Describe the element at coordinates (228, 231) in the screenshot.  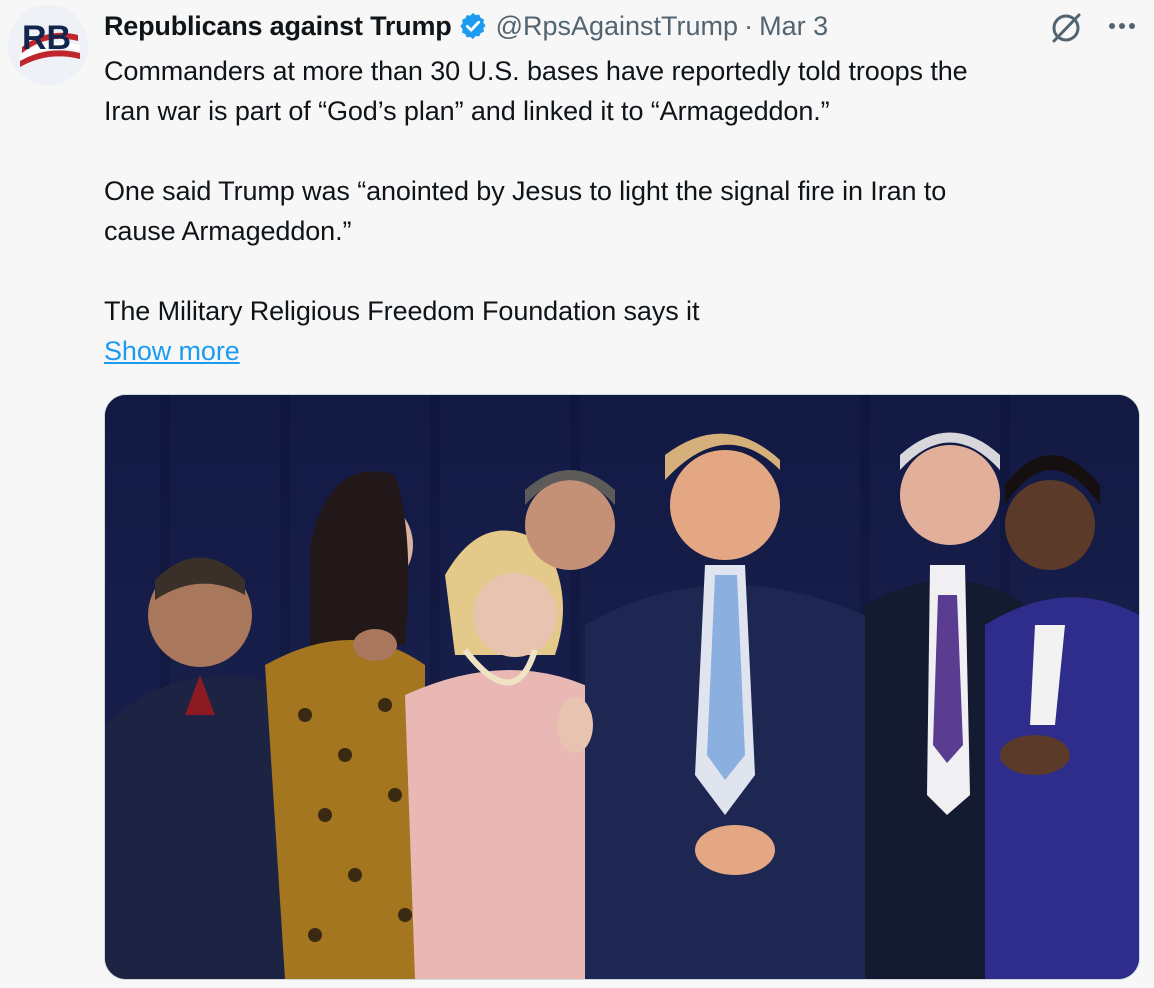
I see `tweet-text-line: cause Armageddon.”` at that location.